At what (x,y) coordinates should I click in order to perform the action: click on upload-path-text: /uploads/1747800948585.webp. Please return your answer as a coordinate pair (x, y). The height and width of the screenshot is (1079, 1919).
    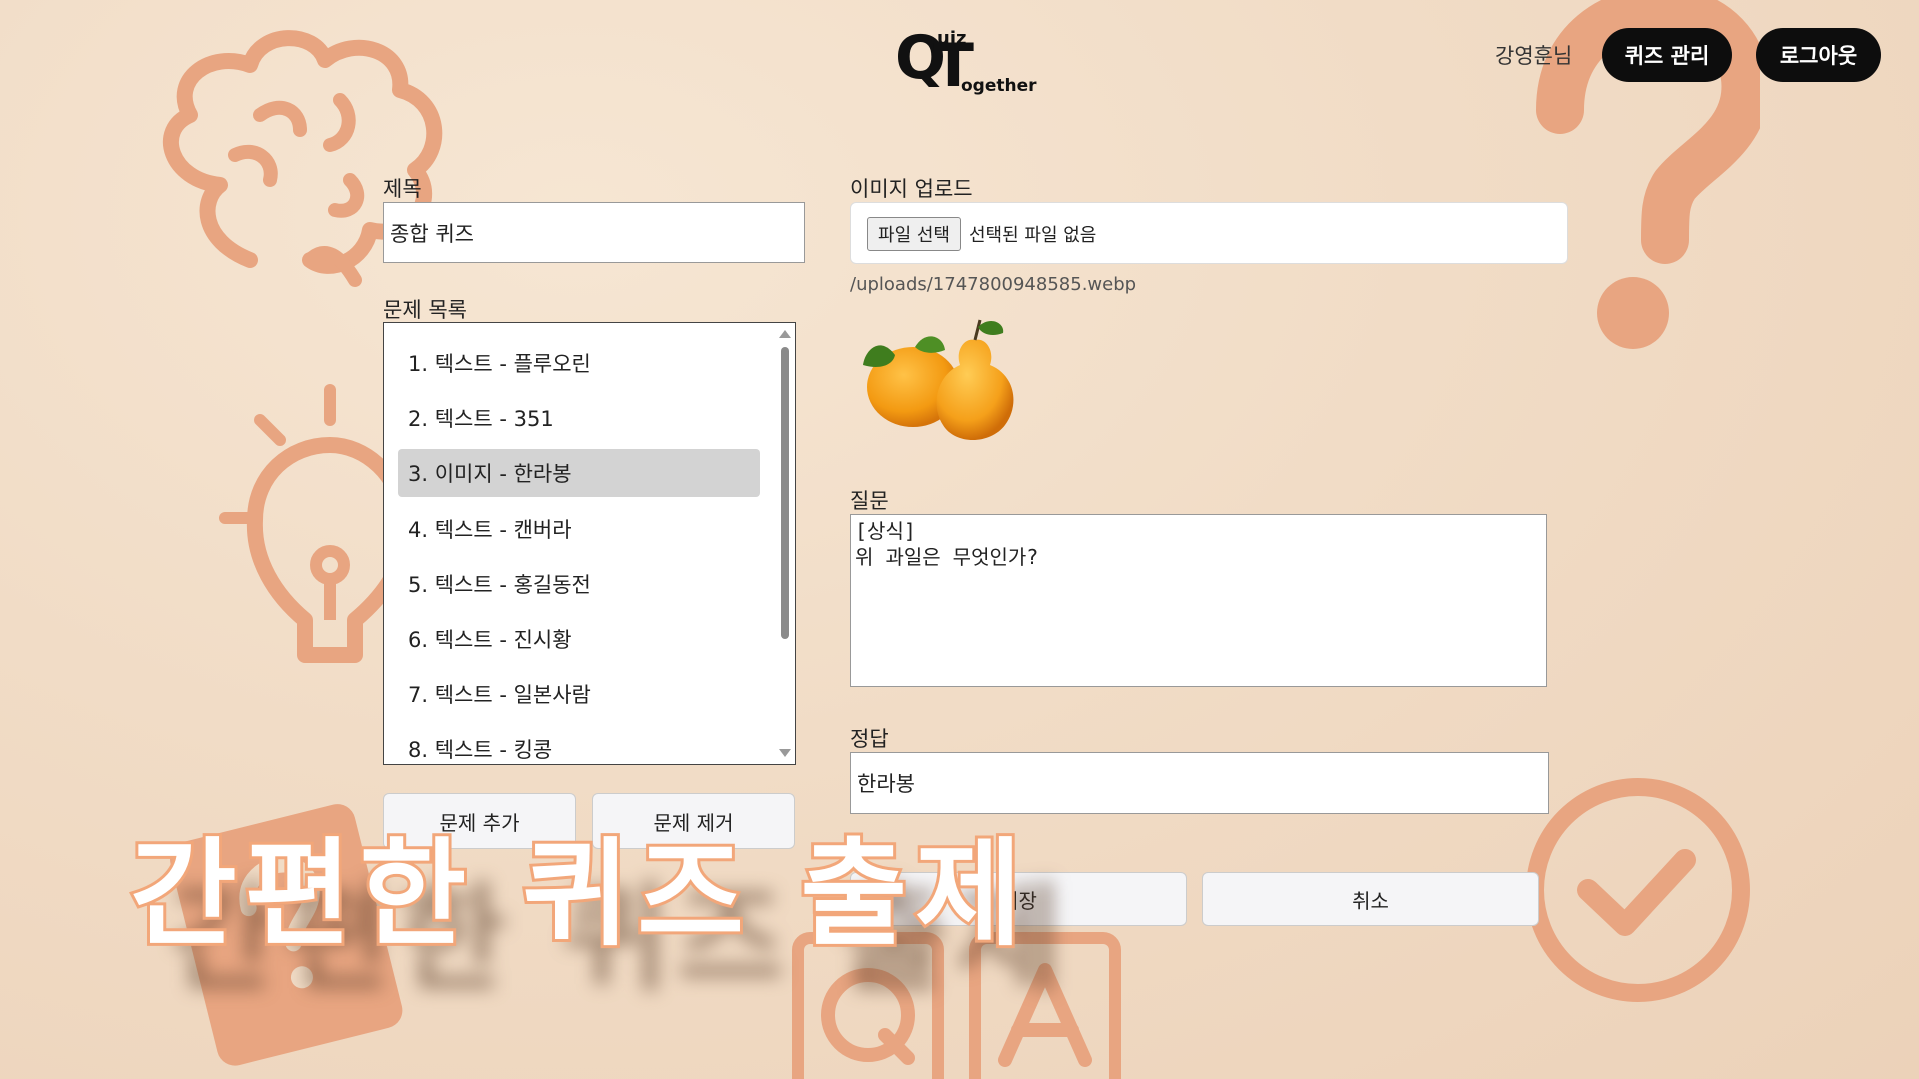
    Looking at the image, I should click on (993, 284).